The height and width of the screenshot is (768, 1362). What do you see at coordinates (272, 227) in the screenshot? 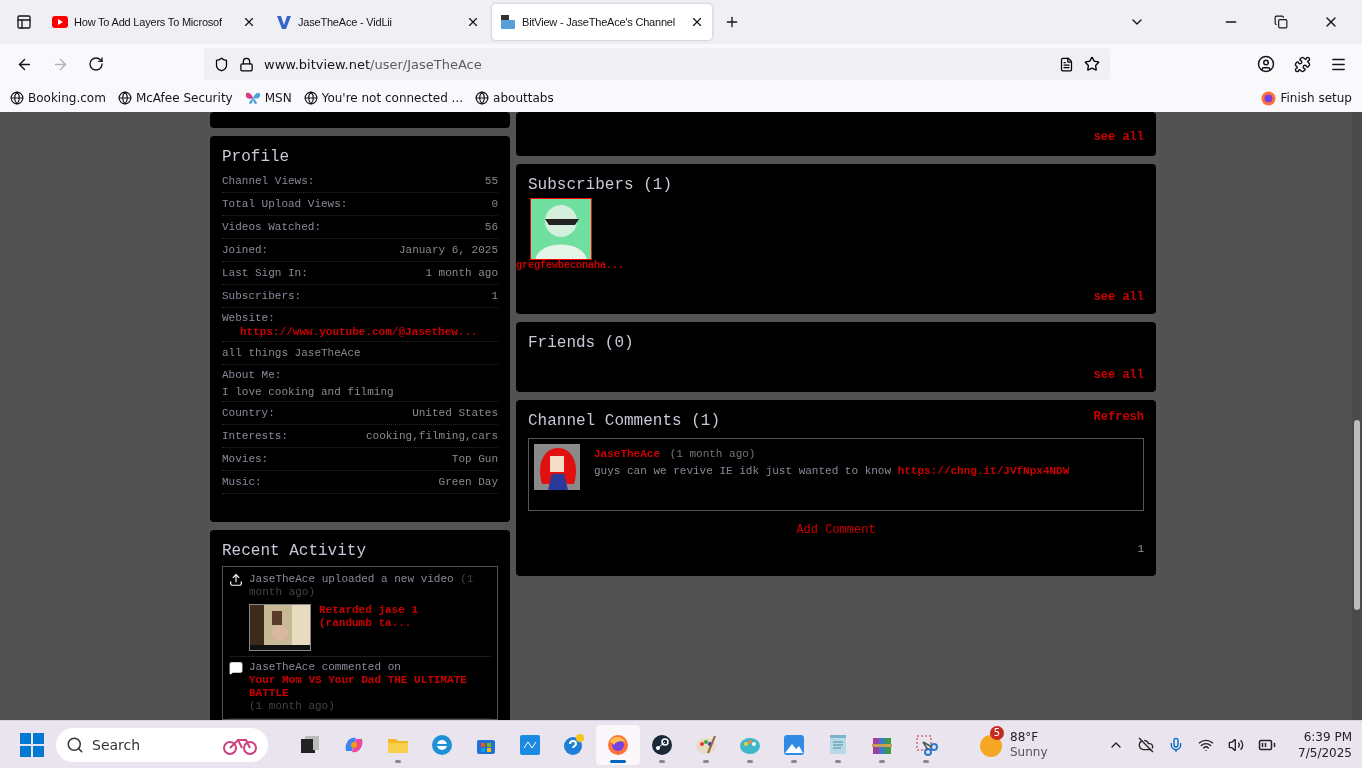
I see `field-label: Videos Watched:` at bounding box center [272, 227].